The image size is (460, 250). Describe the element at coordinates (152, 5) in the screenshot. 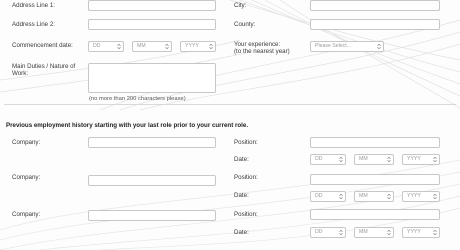

I see `address-line1-input` at that location.